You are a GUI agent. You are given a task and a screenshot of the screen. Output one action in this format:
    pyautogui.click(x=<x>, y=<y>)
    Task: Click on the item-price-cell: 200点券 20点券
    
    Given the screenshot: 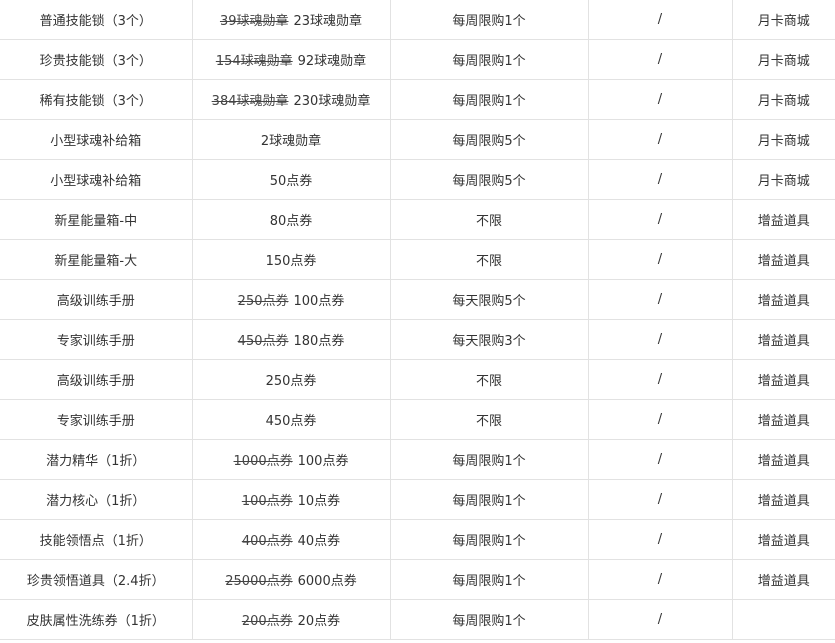 What is the action you would take?
    pyautogui.click(x=291, y=619)
    